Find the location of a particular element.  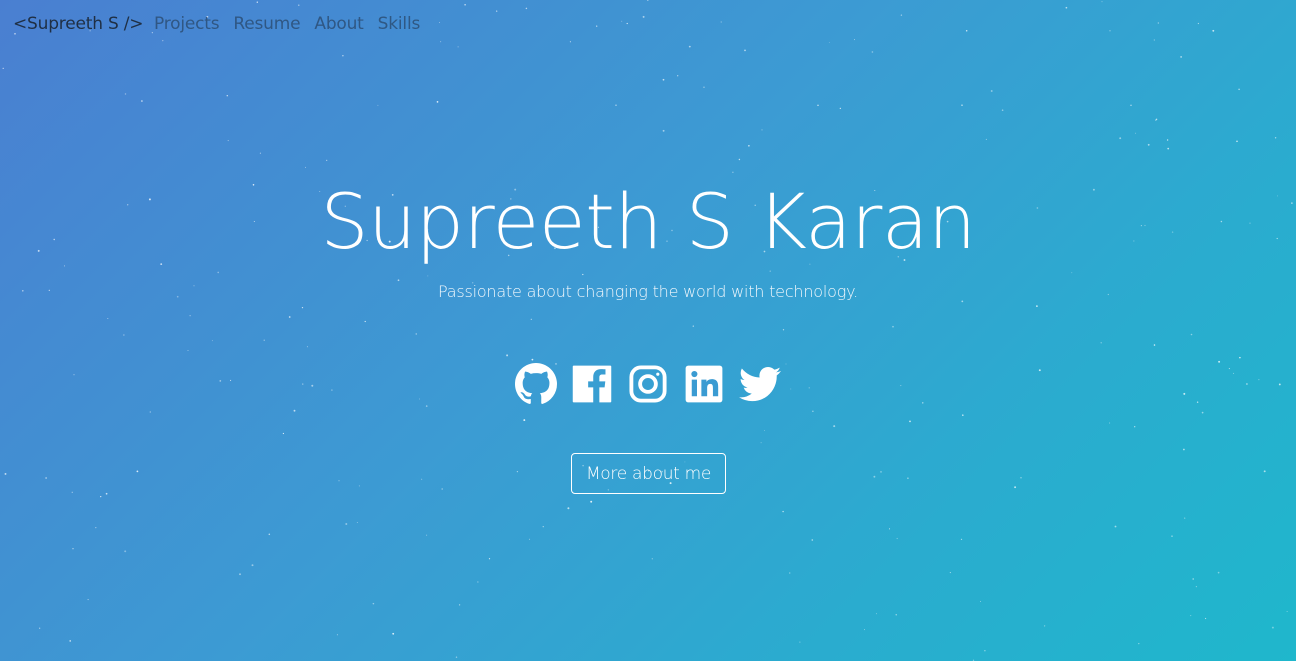

instagram-icon is located at coordinates (648, 384).